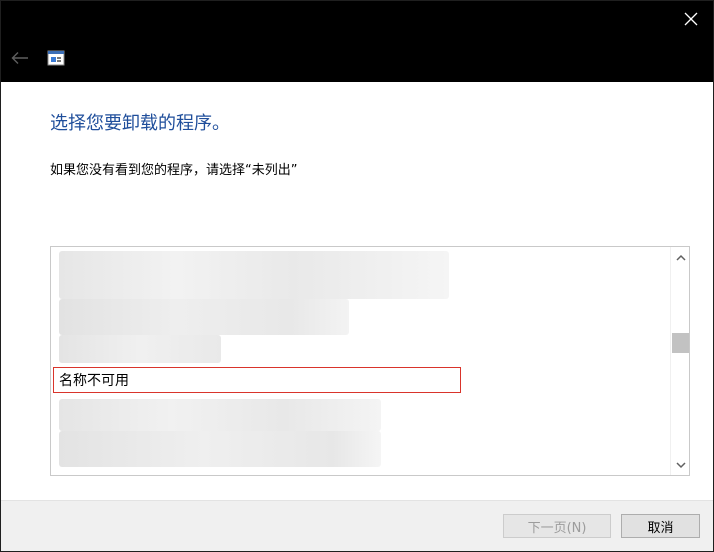 Image resolution: width=714 pixels, height=552 pixels. I want to click on next-page-button: 下一页(N), so click(557, 526).